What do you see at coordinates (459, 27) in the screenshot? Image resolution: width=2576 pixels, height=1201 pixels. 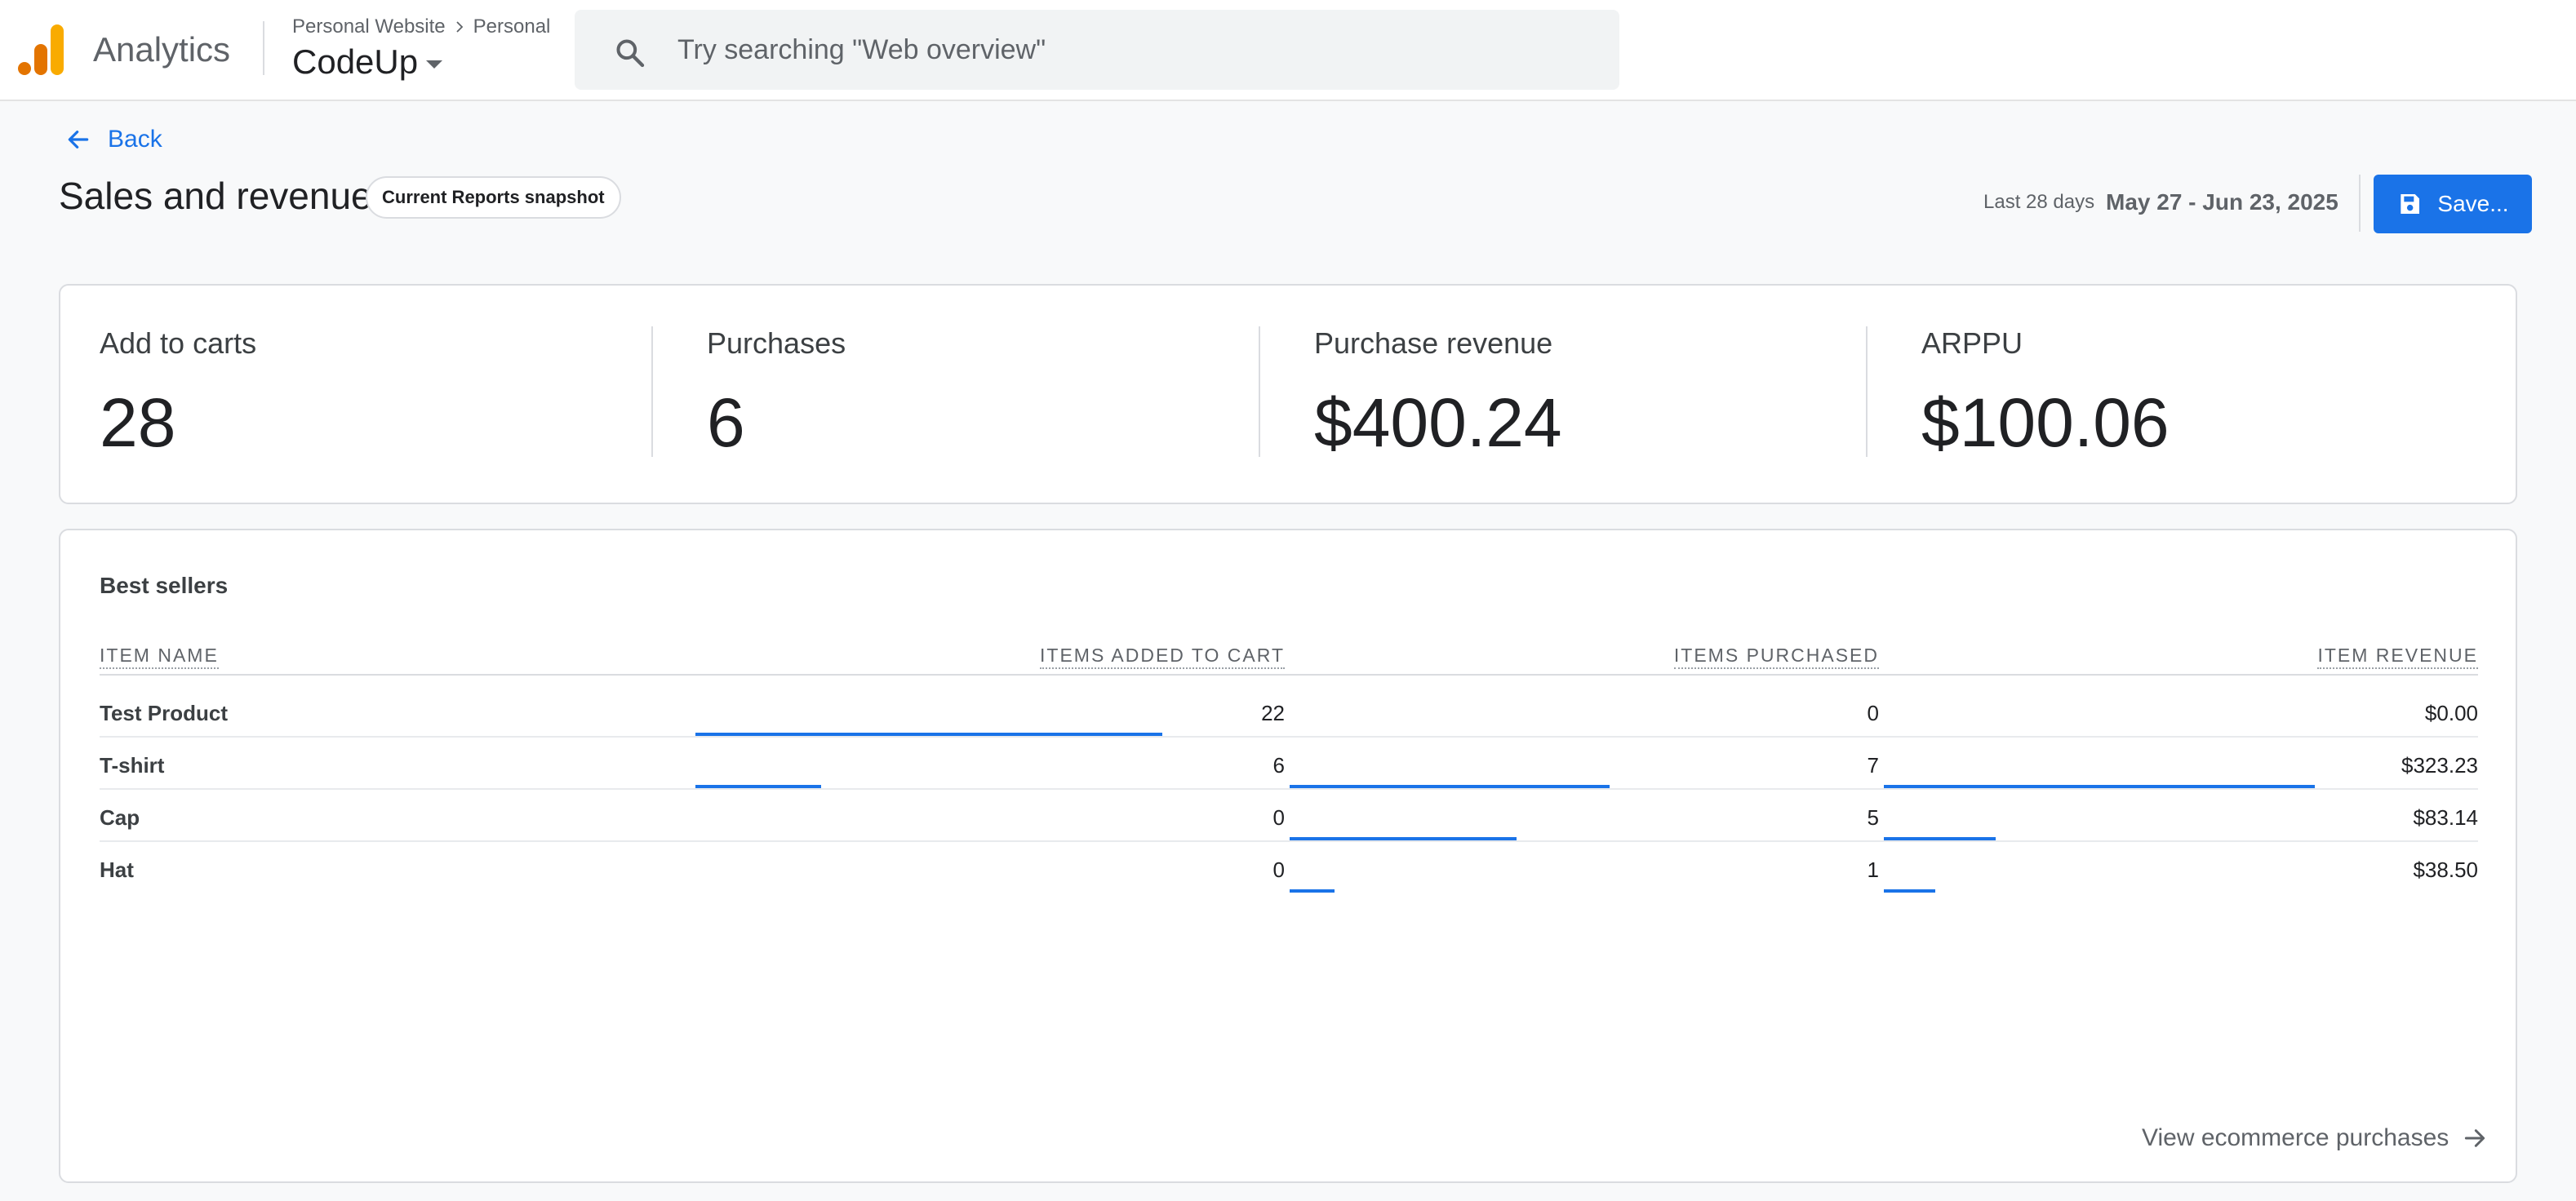 I see `chevron-right-icon` at bounding box center [459, 27].